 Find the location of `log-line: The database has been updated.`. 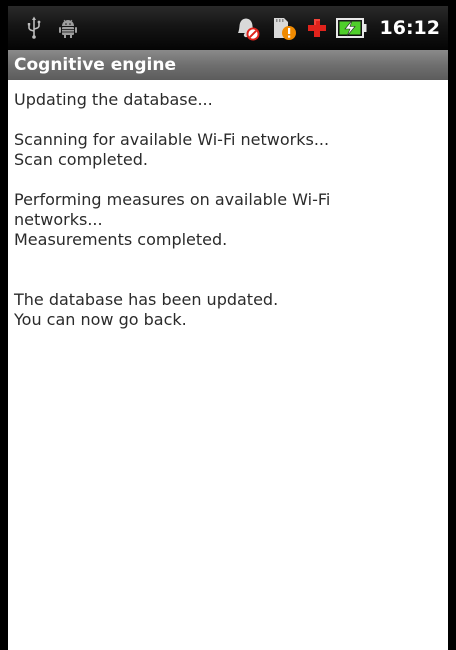

log-line: The database has been updated. is located at coordinates (146, 299).